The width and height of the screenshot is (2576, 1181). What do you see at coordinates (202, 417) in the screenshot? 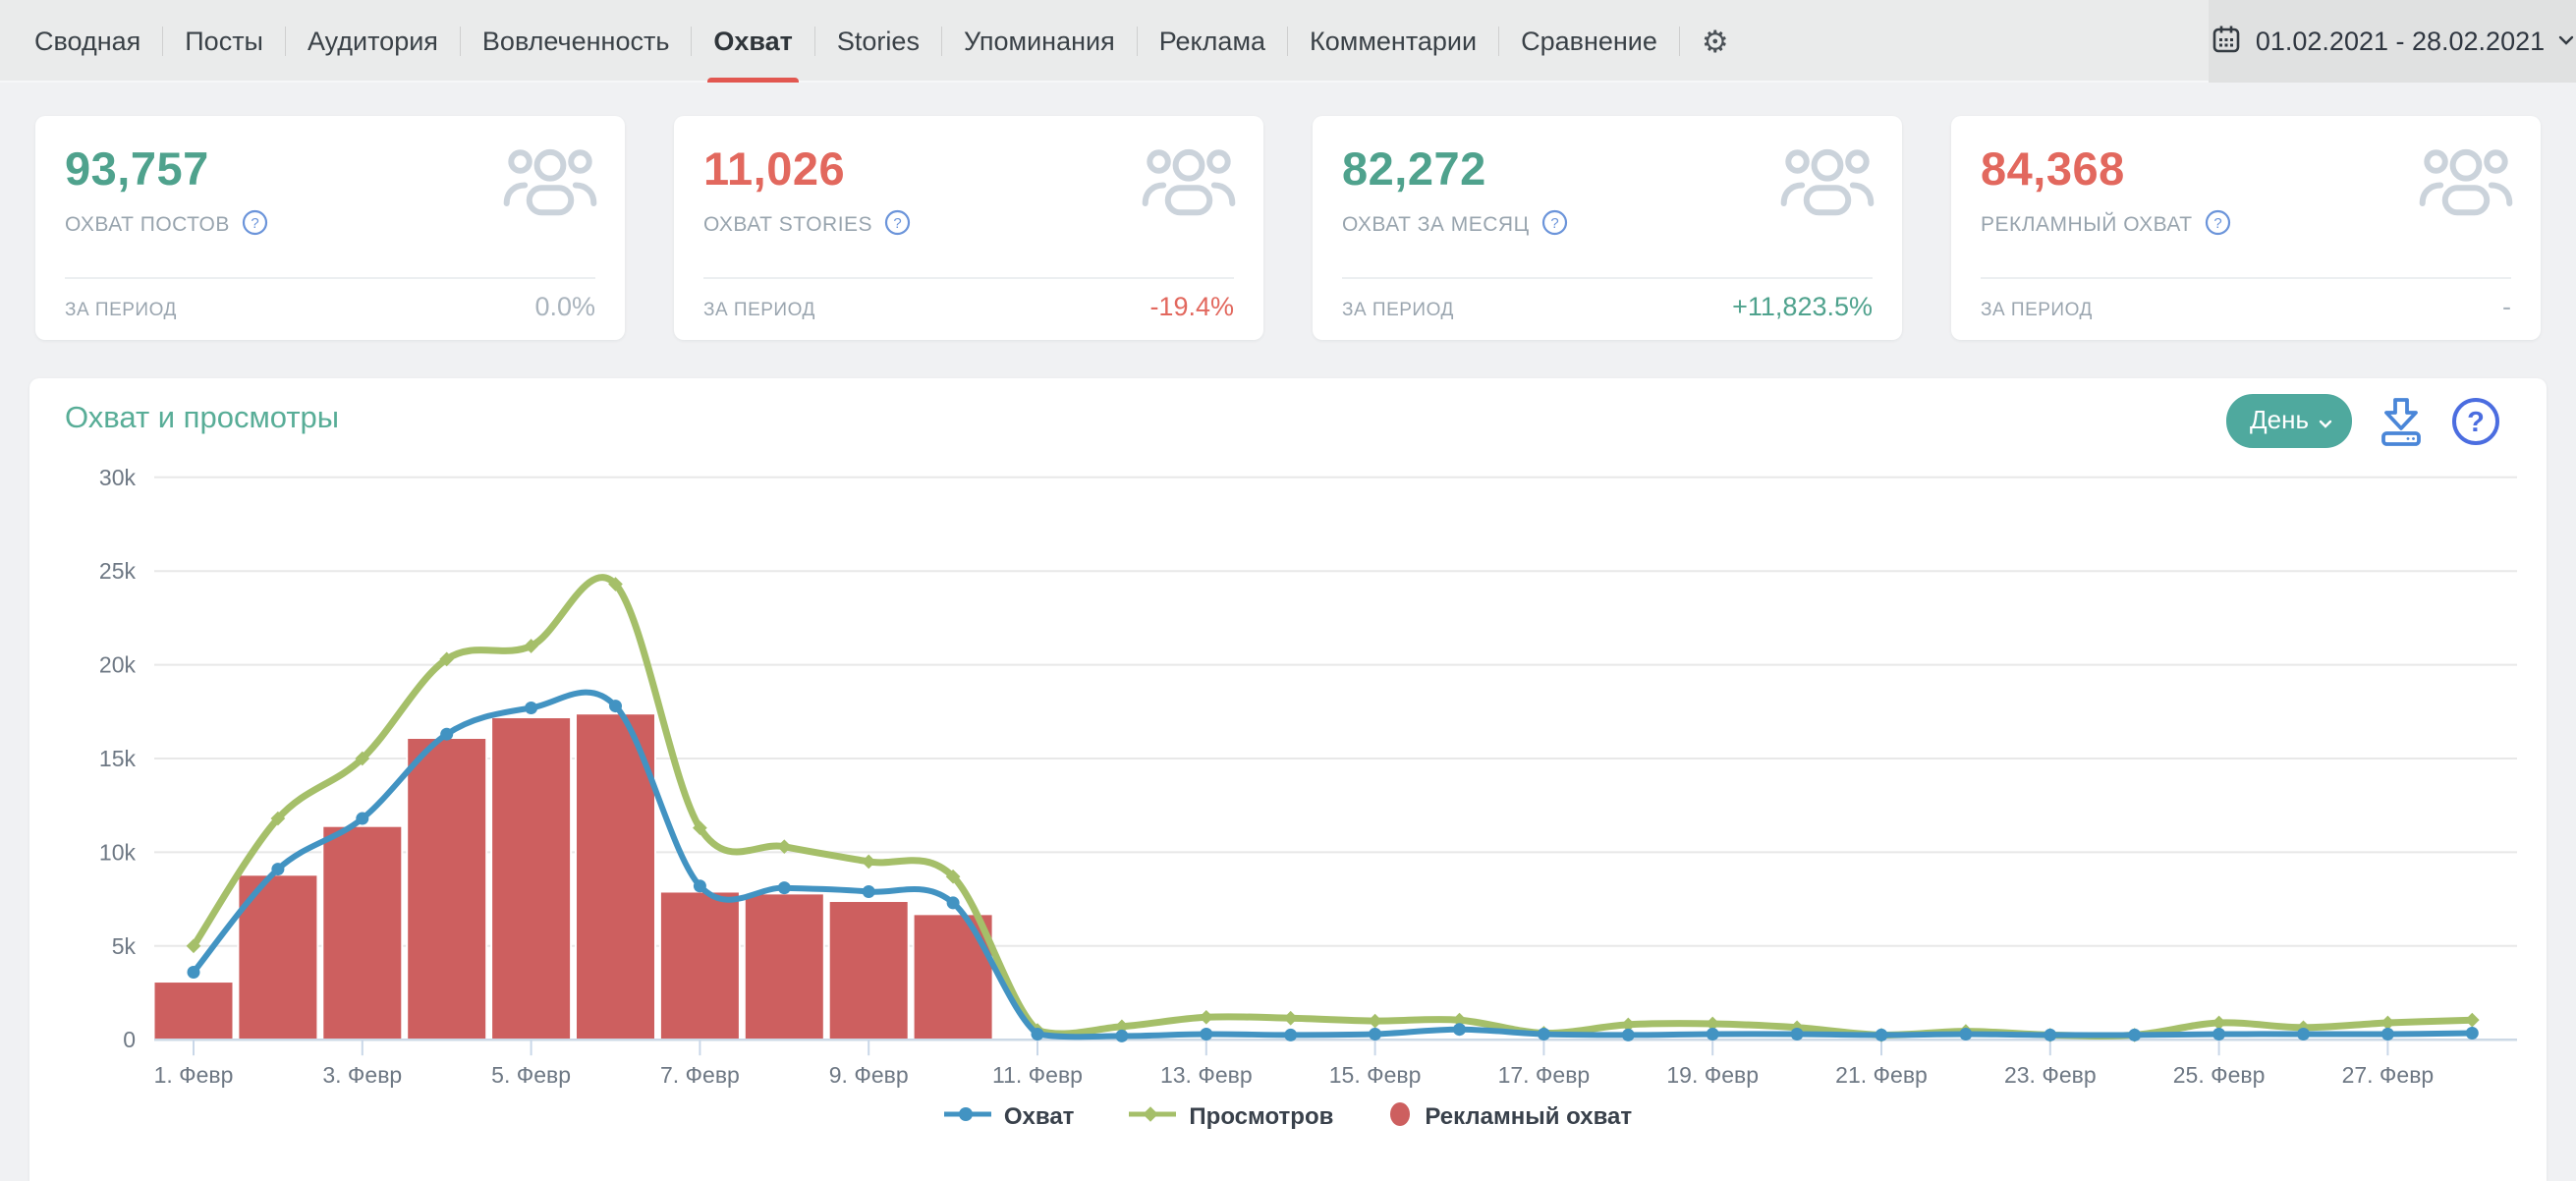
I see `chart-title: Охват и просмотры` at bounding box center [202, 417].